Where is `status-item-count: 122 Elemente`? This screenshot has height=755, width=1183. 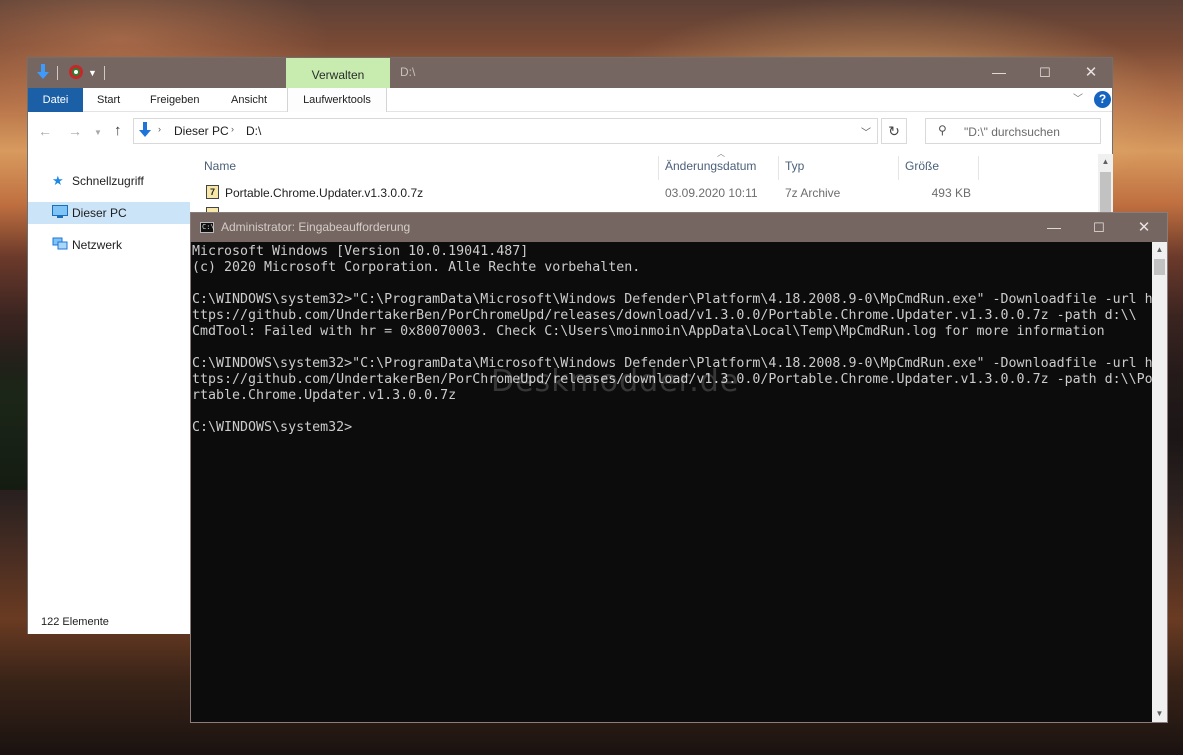
status-item-count: 122 Elemente is located at coordinates (75, 622).